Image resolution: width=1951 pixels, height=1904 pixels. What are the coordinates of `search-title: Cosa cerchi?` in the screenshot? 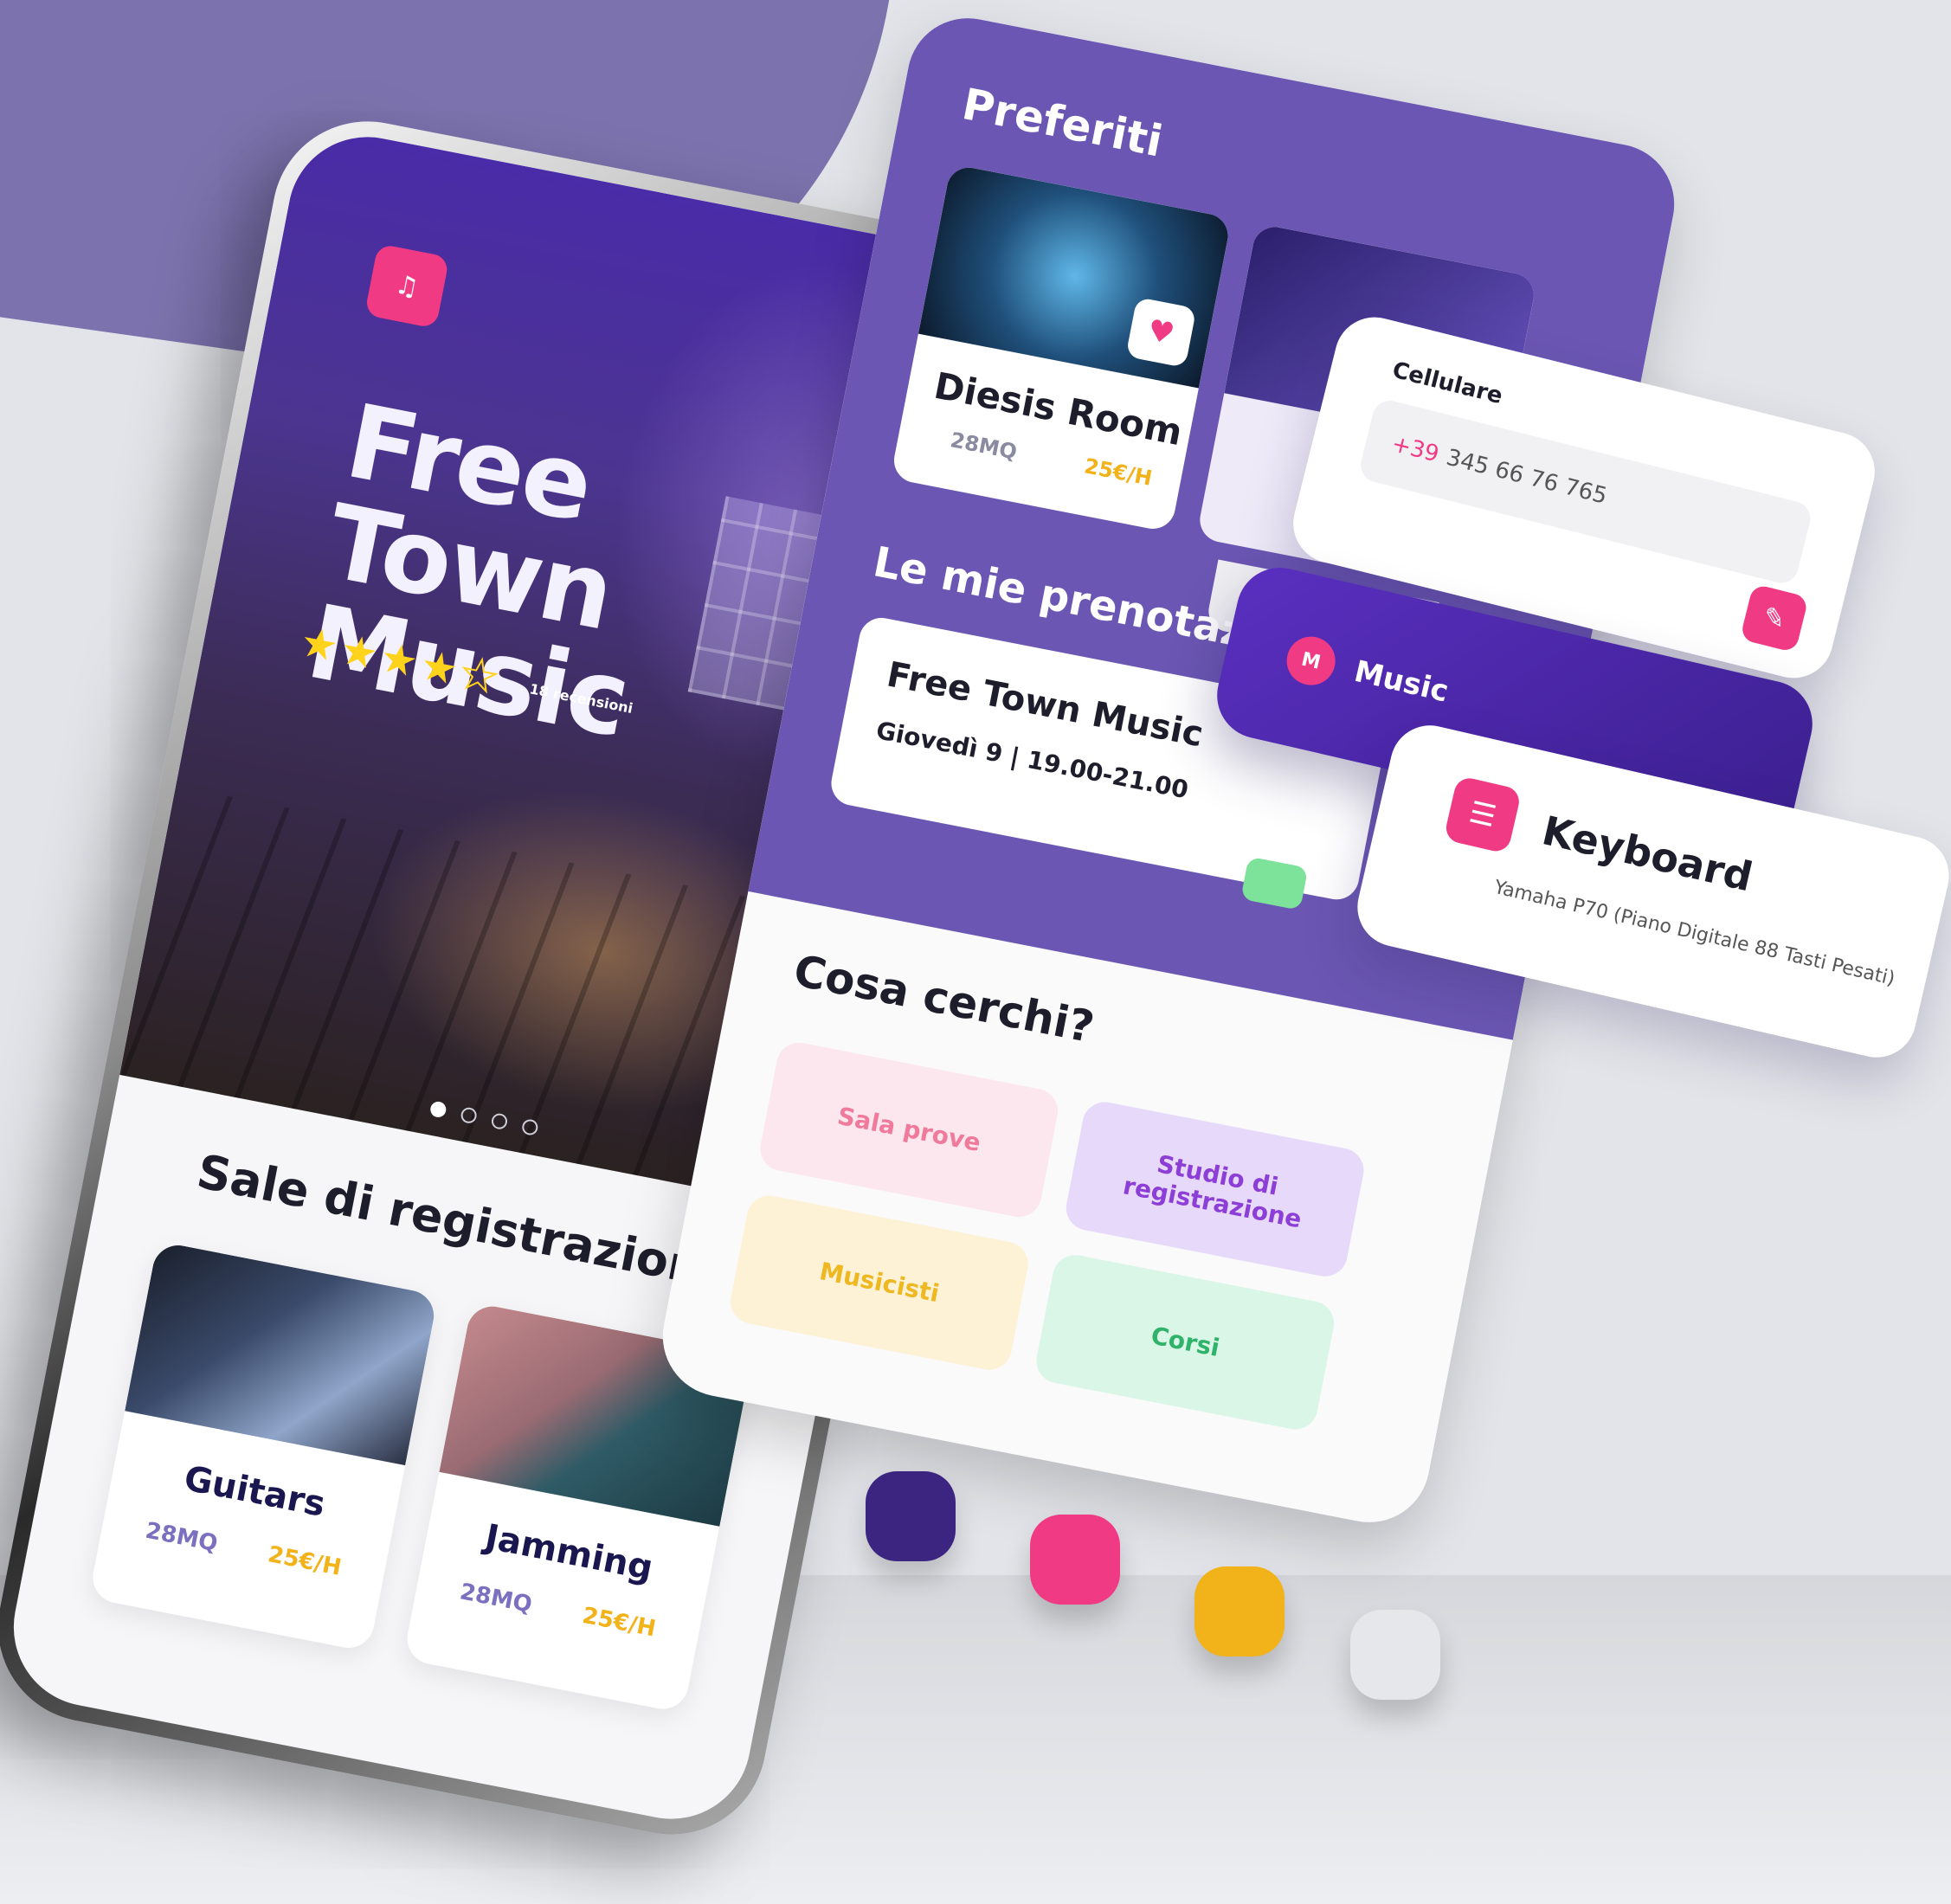 It's located at (943, 999).